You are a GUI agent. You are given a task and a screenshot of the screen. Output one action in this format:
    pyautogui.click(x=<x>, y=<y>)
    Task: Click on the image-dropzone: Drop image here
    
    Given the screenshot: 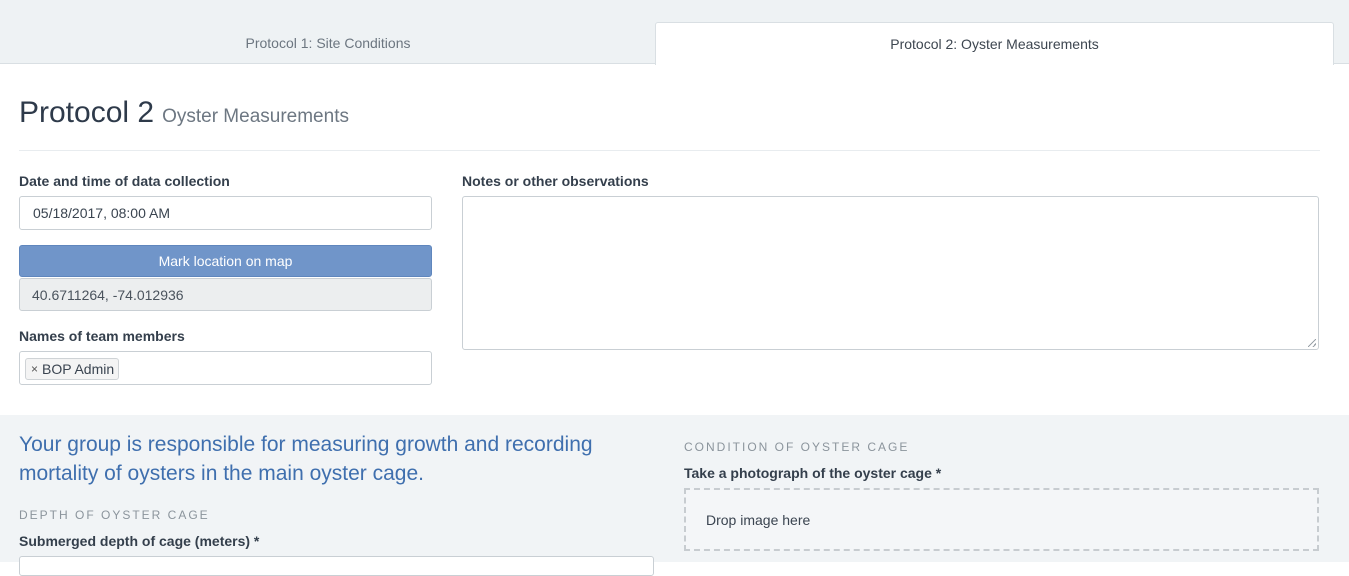 What is the action you would take?
    pyautogui.click(x=1001, y=519)
    